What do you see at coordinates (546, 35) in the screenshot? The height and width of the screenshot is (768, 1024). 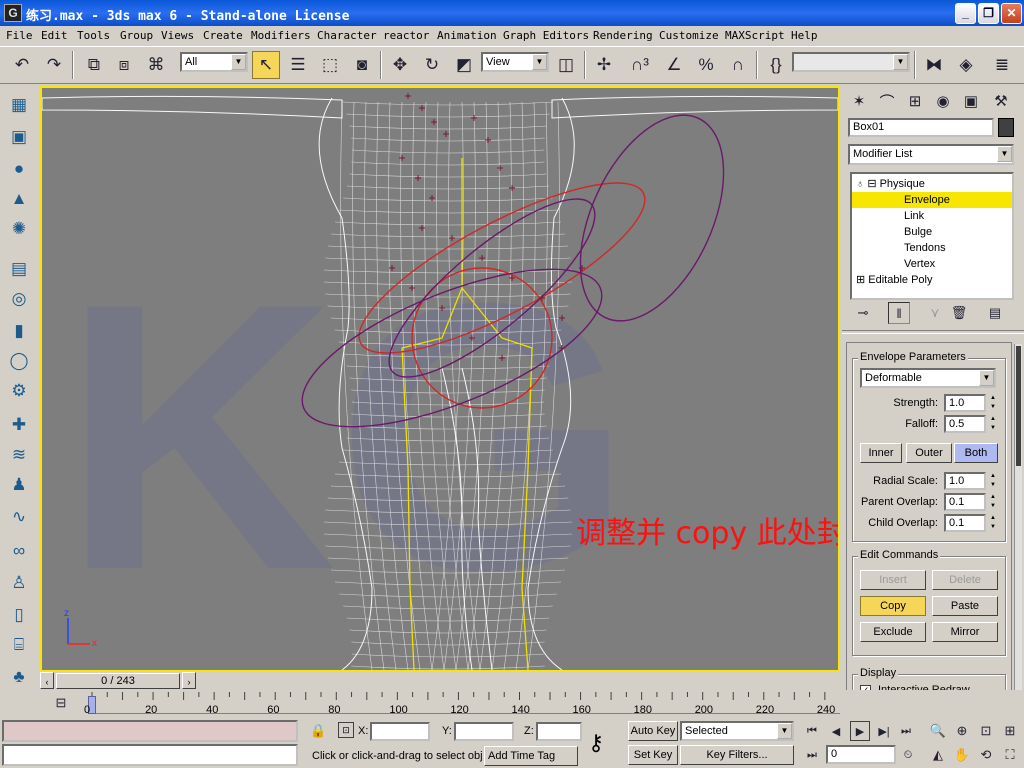 I see `menu-graph-editors: Graph Editors` at bounding box center [546, 35].